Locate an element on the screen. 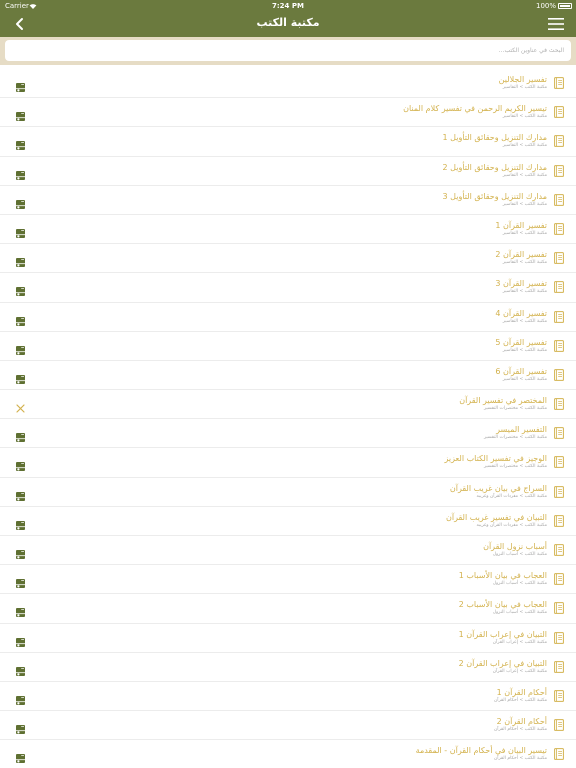  book-category: مكتبة الكتب > أسباب النزول is located at coordinates (519, 554).